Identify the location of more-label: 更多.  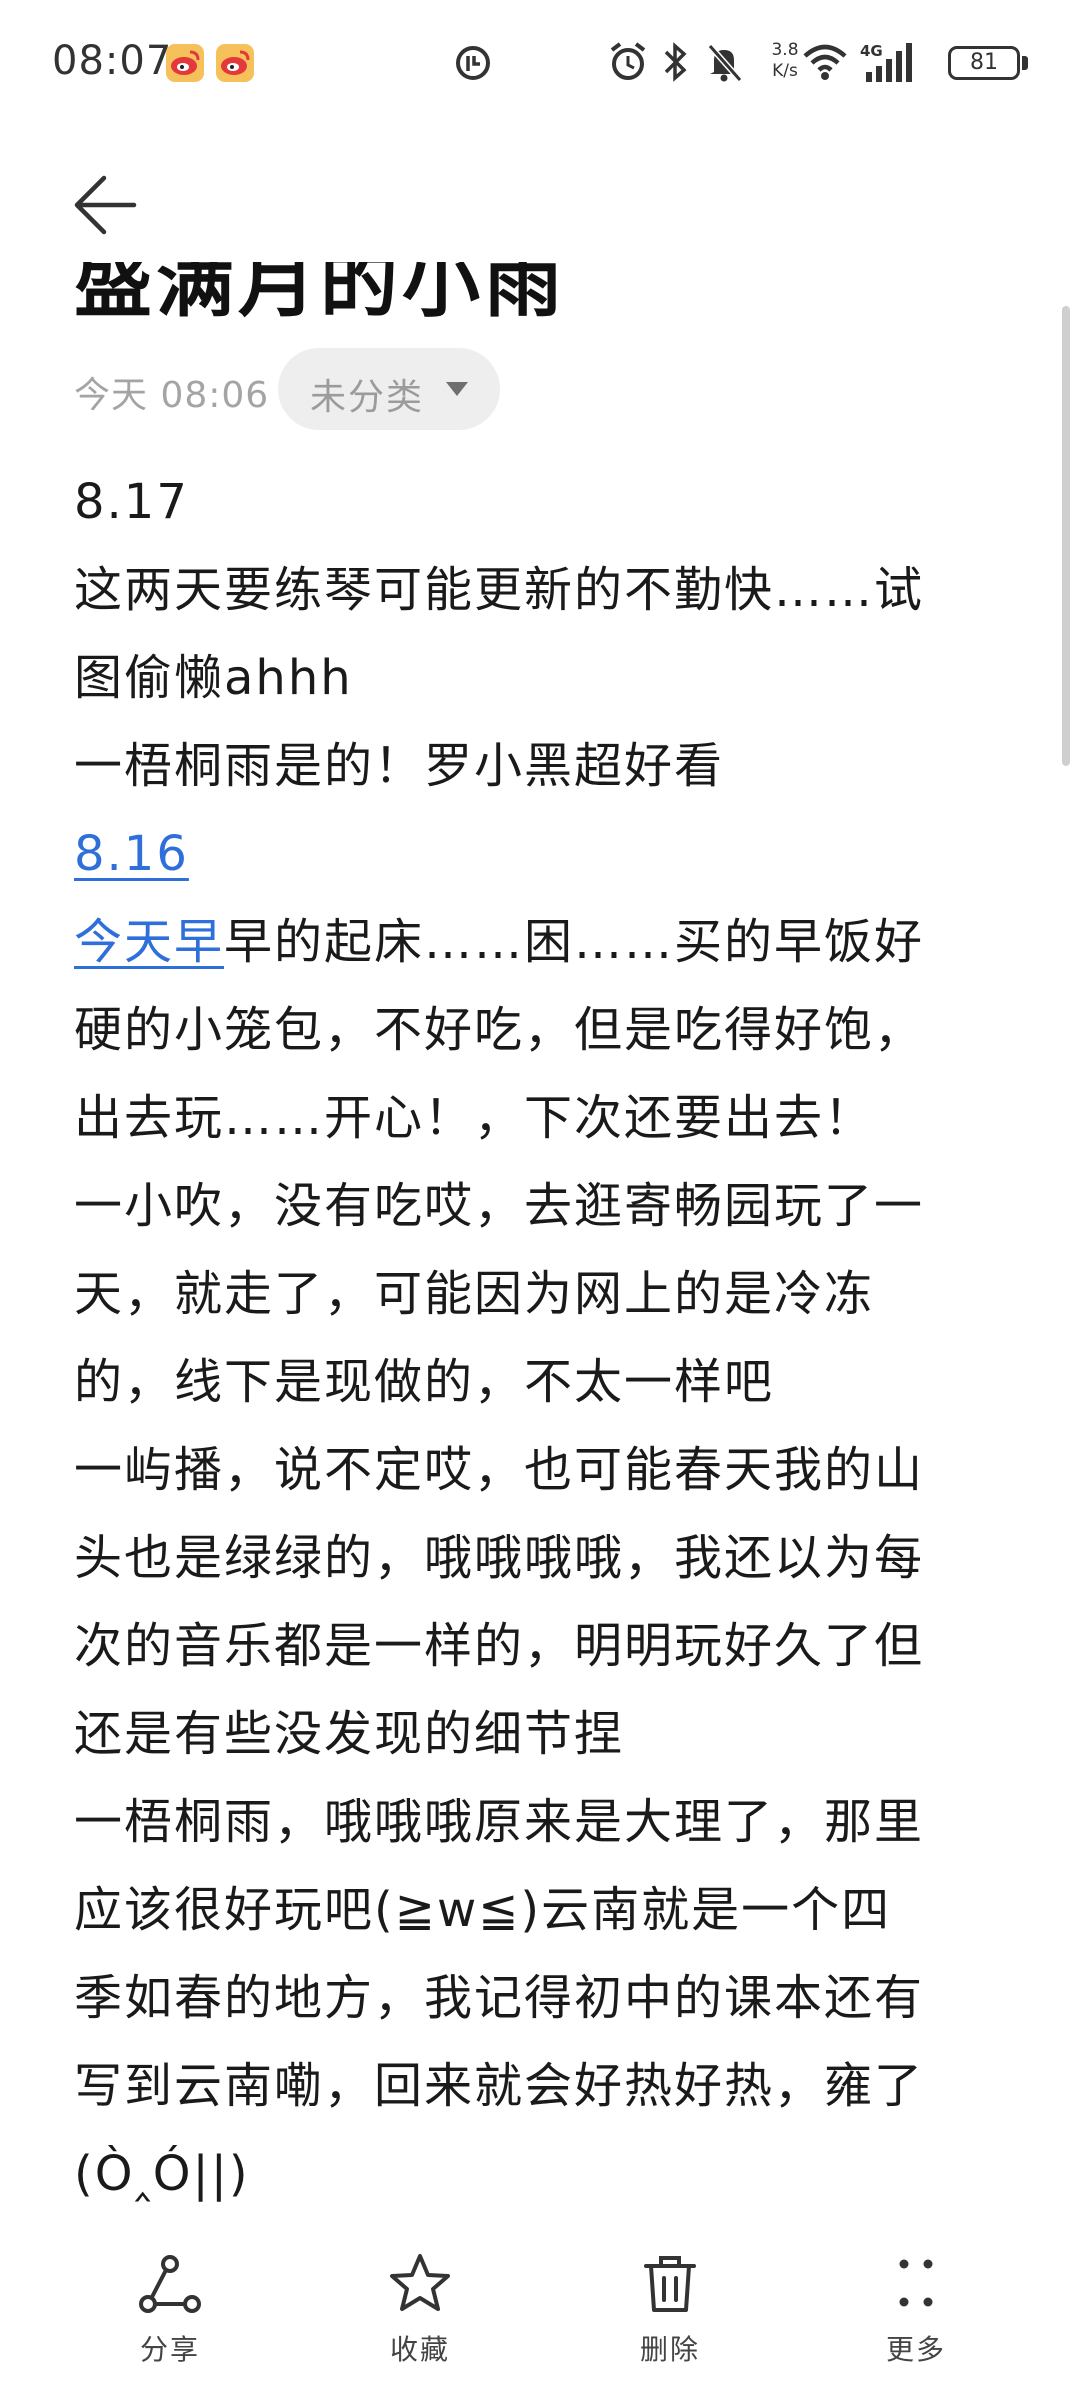
(915, 2349).